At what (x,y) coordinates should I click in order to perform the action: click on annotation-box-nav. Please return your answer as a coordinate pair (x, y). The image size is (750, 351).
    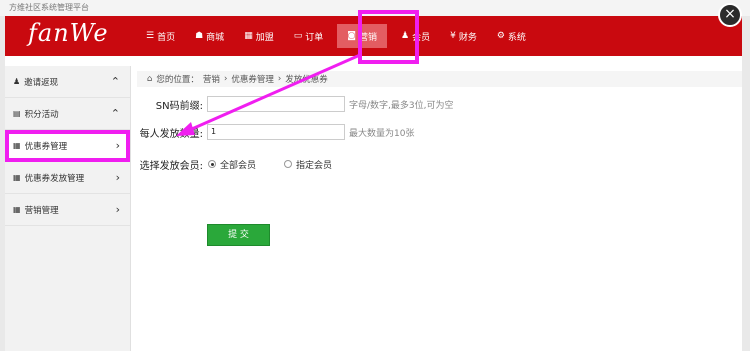
    Looking at the image, I should click on (388, 37).